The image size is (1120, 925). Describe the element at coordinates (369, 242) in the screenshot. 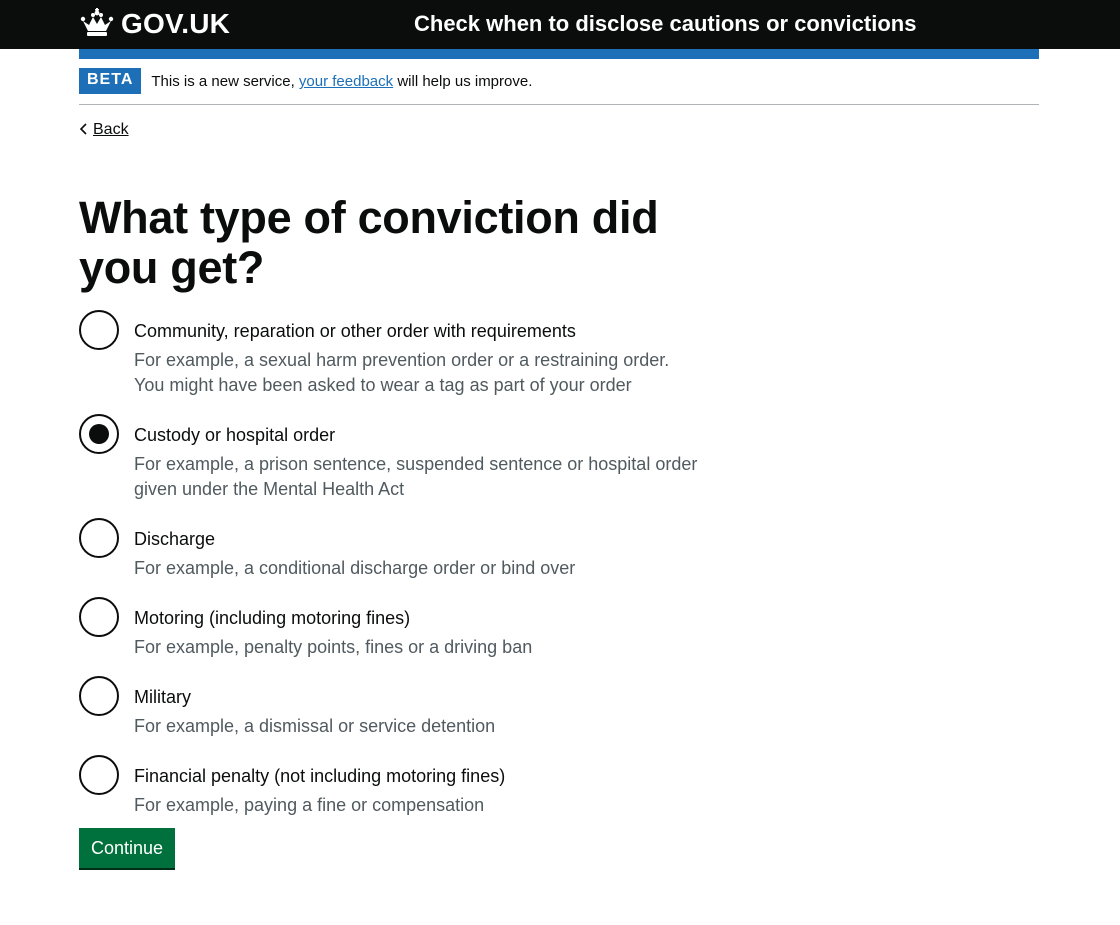

I see `page-heading: What type of conviction did you get?` at that location.